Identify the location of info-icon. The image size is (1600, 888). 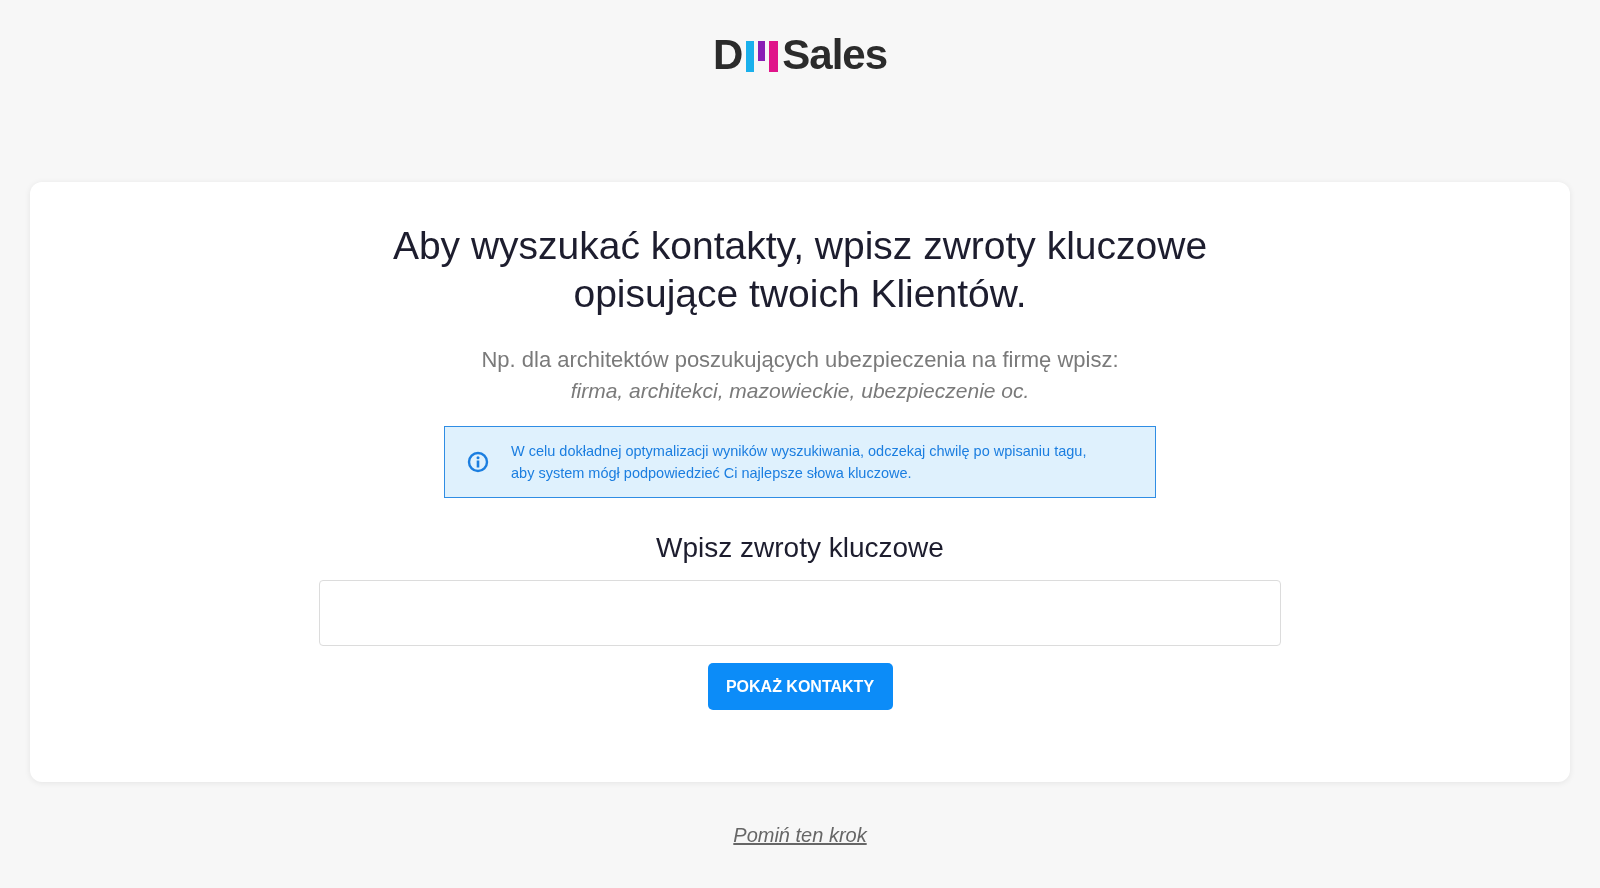
(478, 462).